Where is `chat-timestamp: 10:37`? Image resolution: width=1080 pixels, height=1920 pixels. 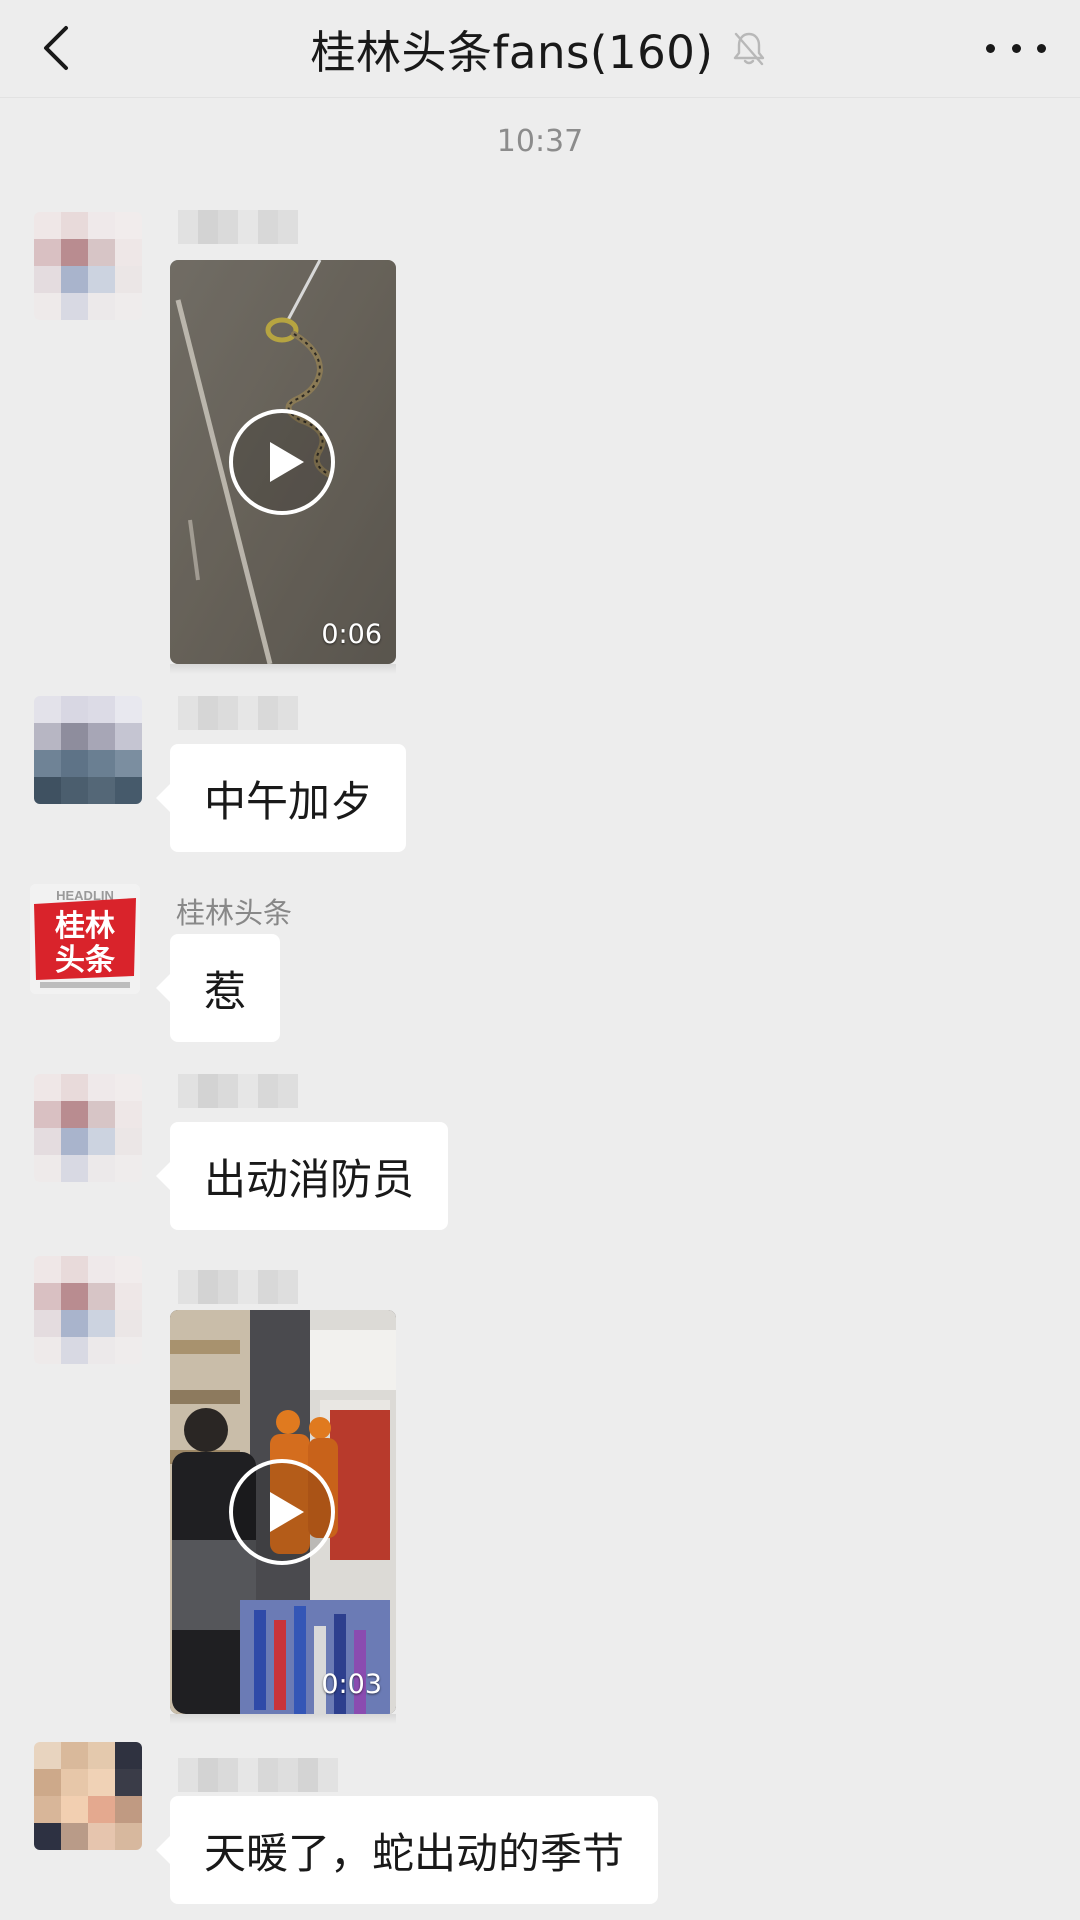 chat-timestamp: 10:37 is located at coordinates (540, 141).